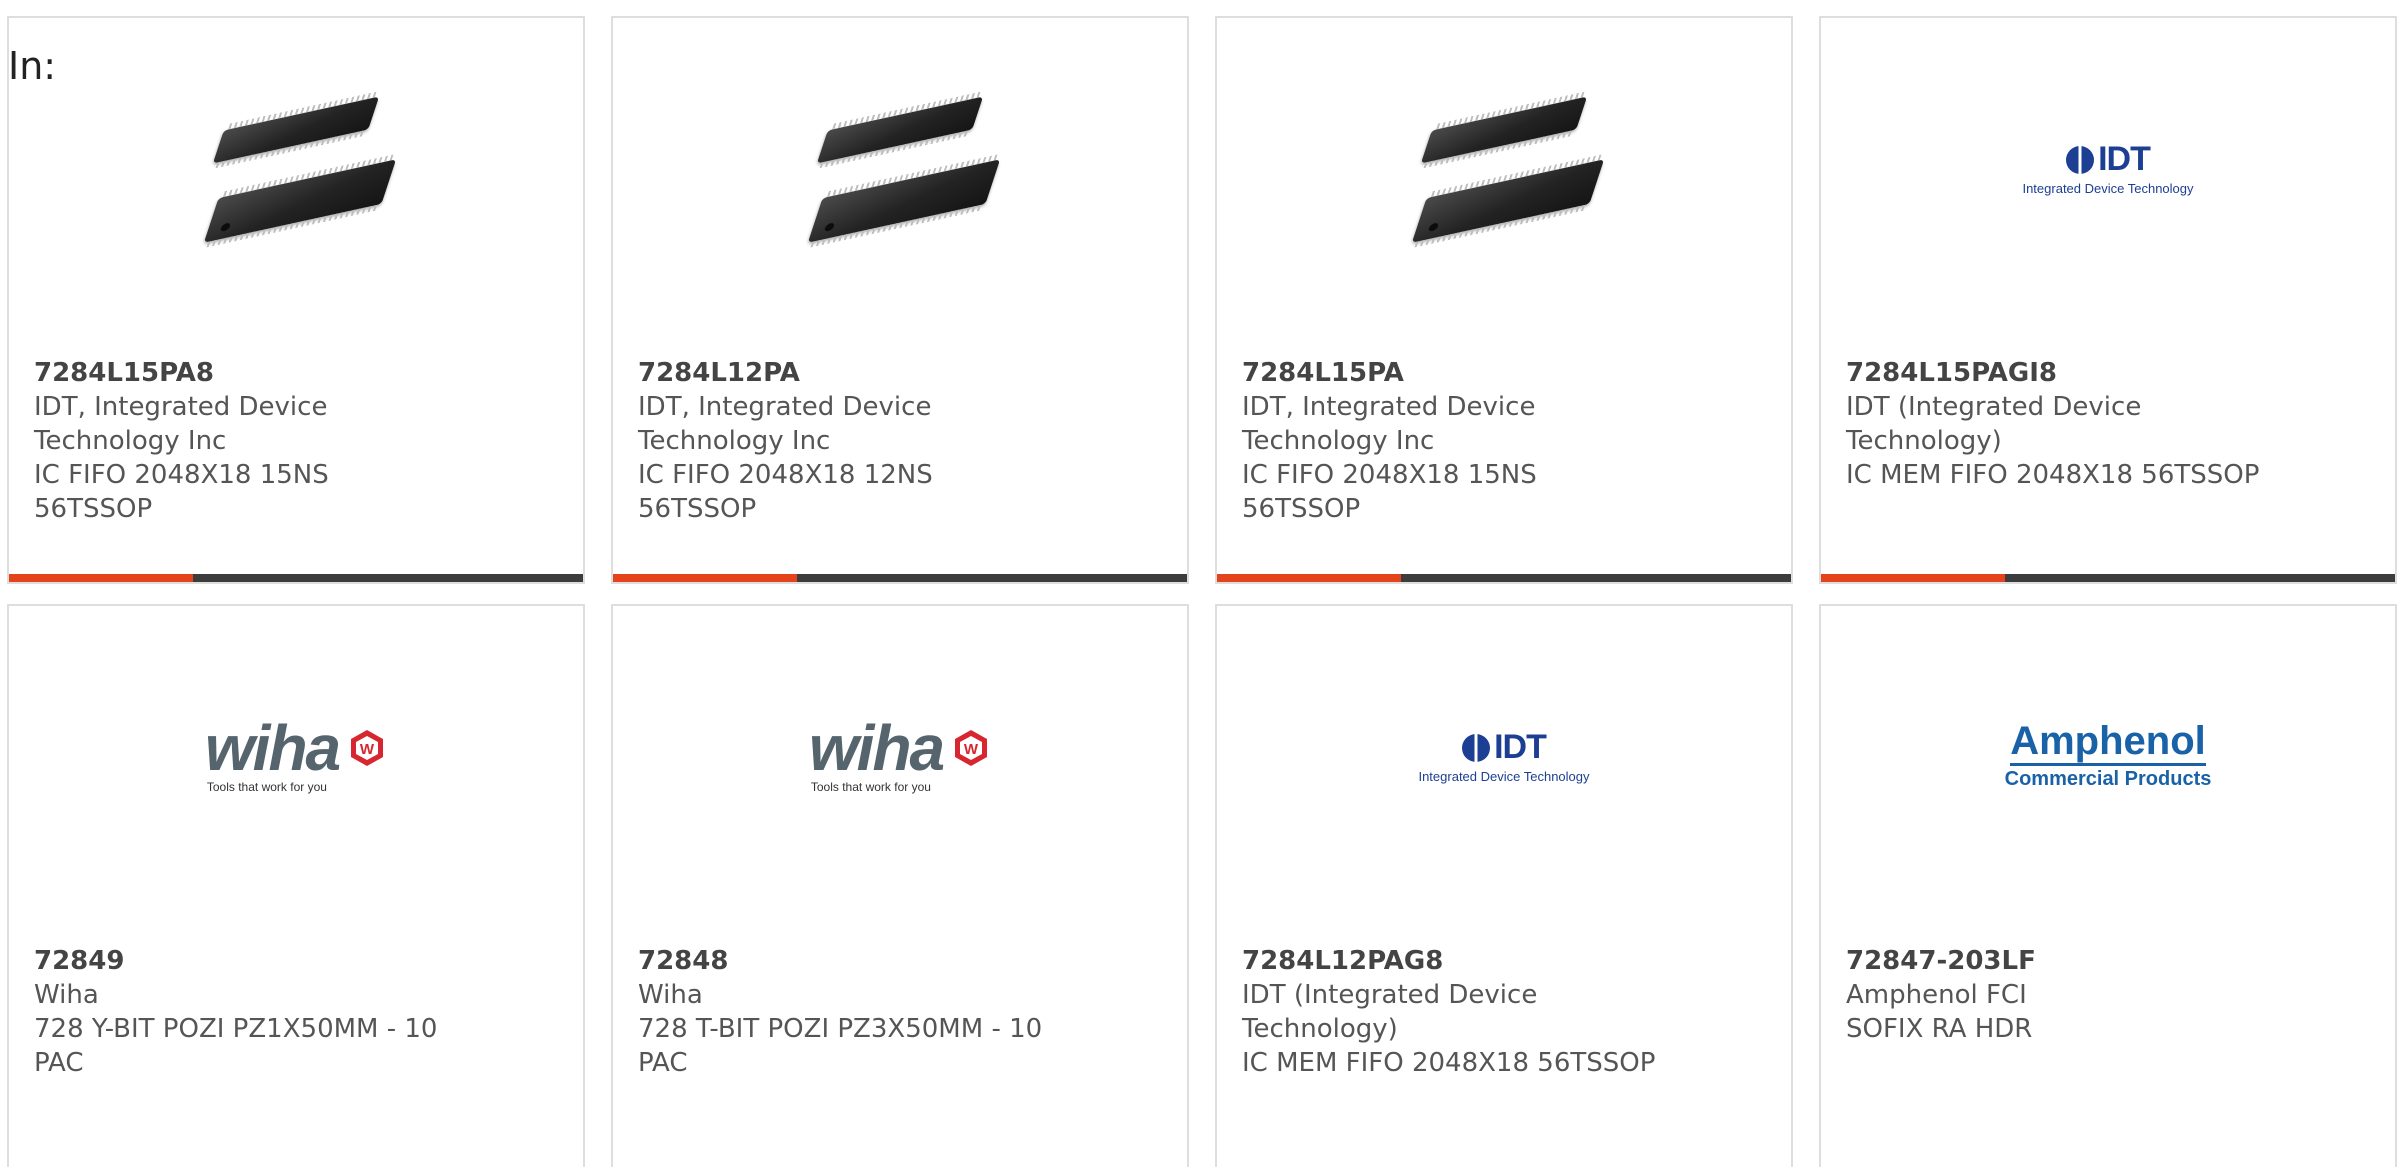  Describe the element at coordinates (785, 492) in the screenshot. I see `description: IC FIFO 2048X18 12NS 56TSSOP` at that location.